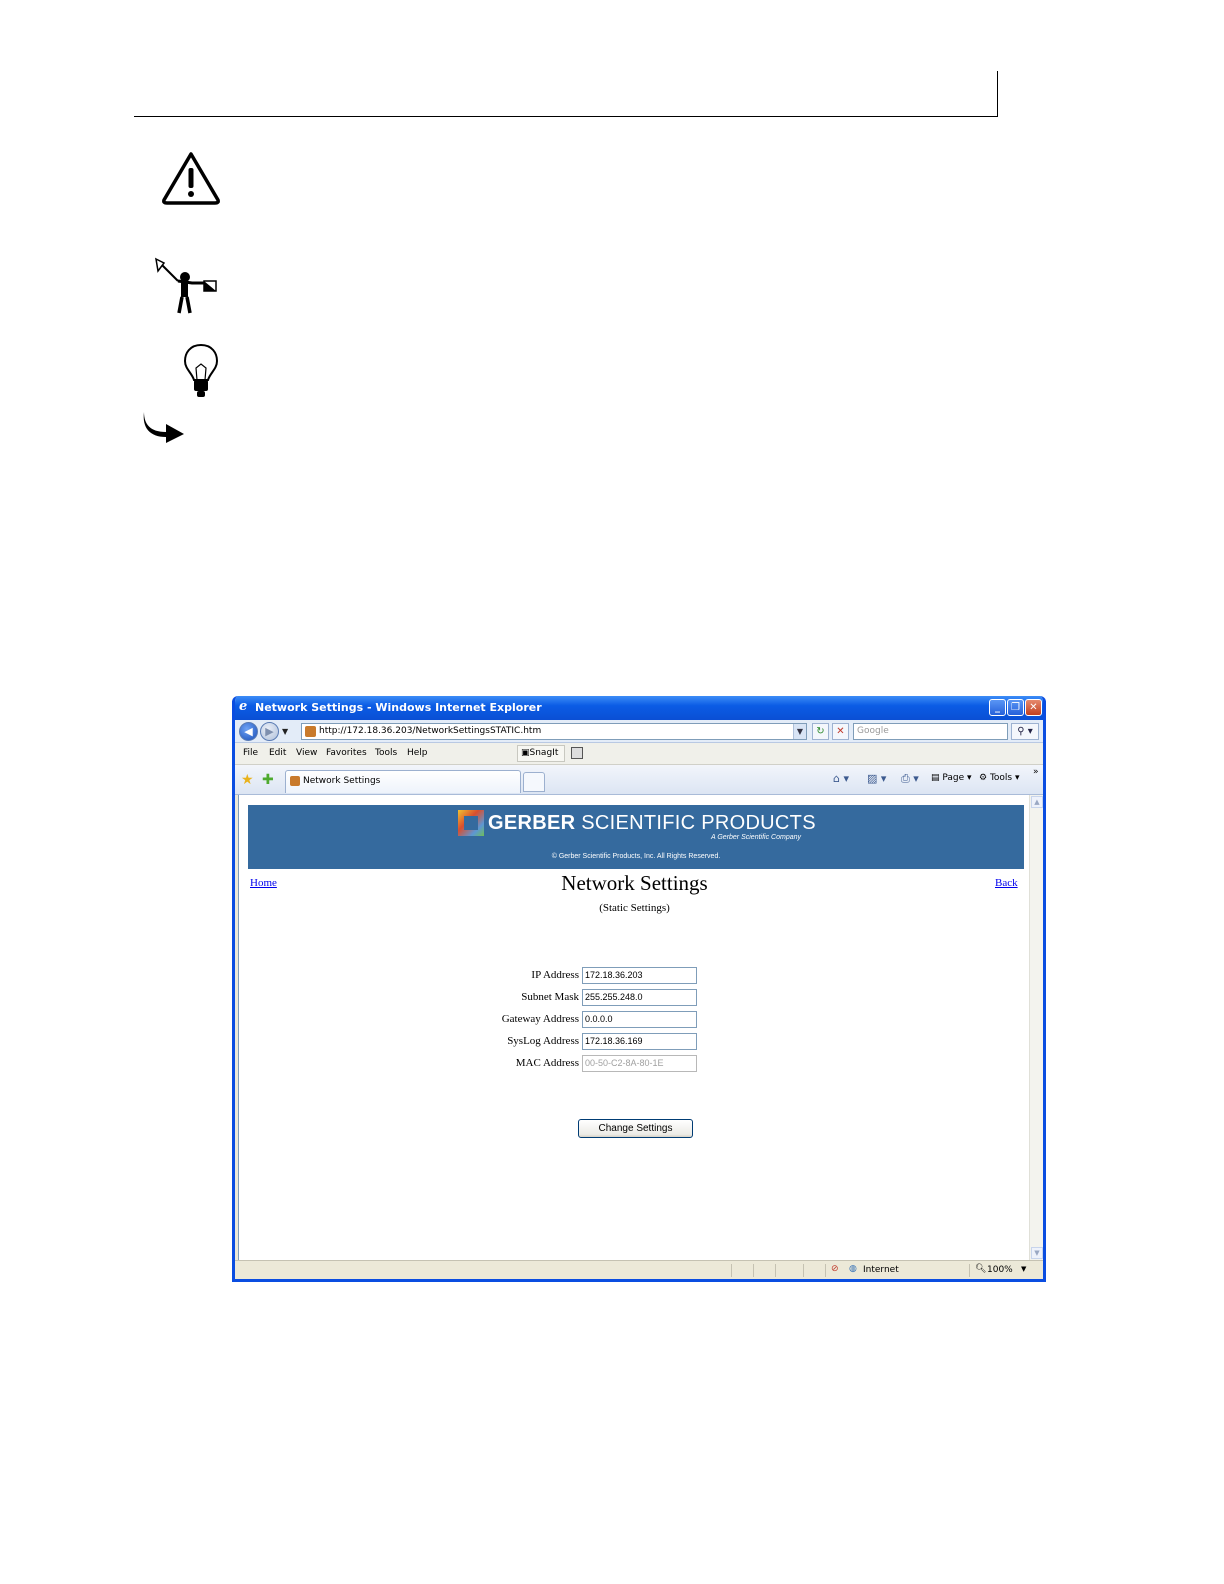  What do you see at coordinates (983, 778) in the screenshot?
I see `gear-icon: ⚙` at bounding box center [983, 778].